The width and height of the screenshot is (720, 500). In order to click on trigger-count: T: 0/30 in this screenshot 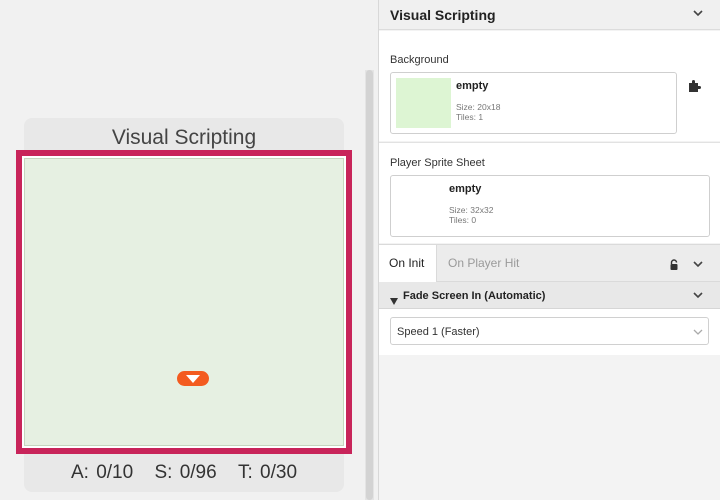, I will do `click(267, 472)`.